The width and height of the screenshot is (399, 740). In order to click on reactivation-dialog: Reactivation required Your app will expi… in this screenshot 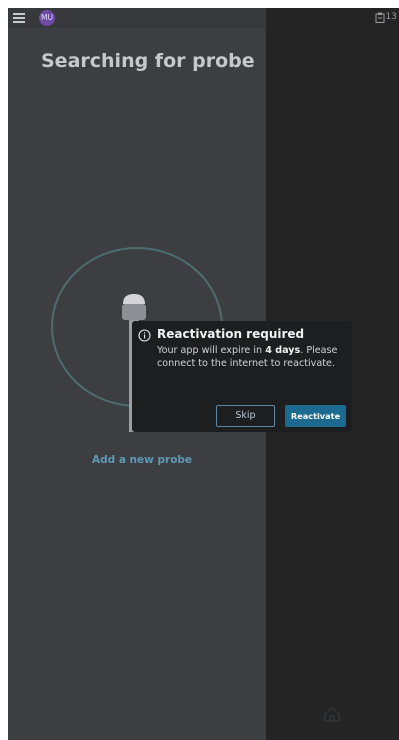, I will do `click(242, 376)`.